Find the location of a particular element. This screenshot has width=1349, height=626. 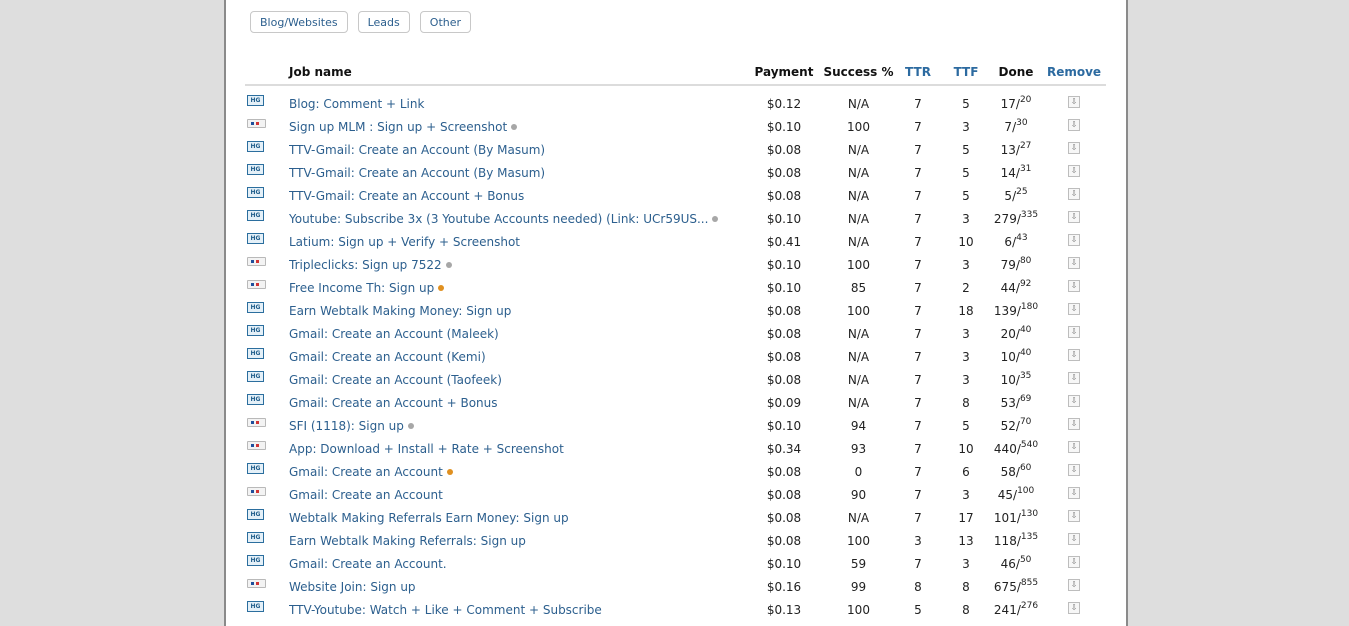

job-name-link: Gmail: Create an Account (Kemi) is located at coordinates (387, 357).